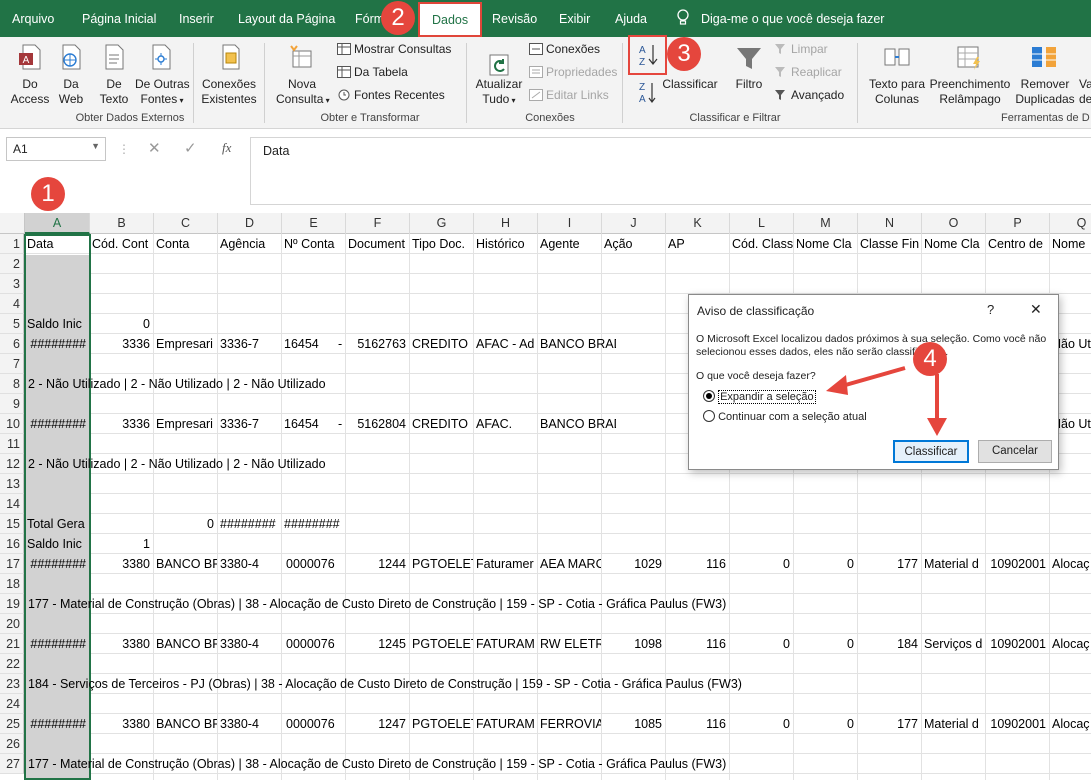 The height and width of the screenshot is (780, 1091). What do you see at coordinates (1085, 92) in the screenshot?
I see `validation-button: Va de` at bounding box center [1085, 92].